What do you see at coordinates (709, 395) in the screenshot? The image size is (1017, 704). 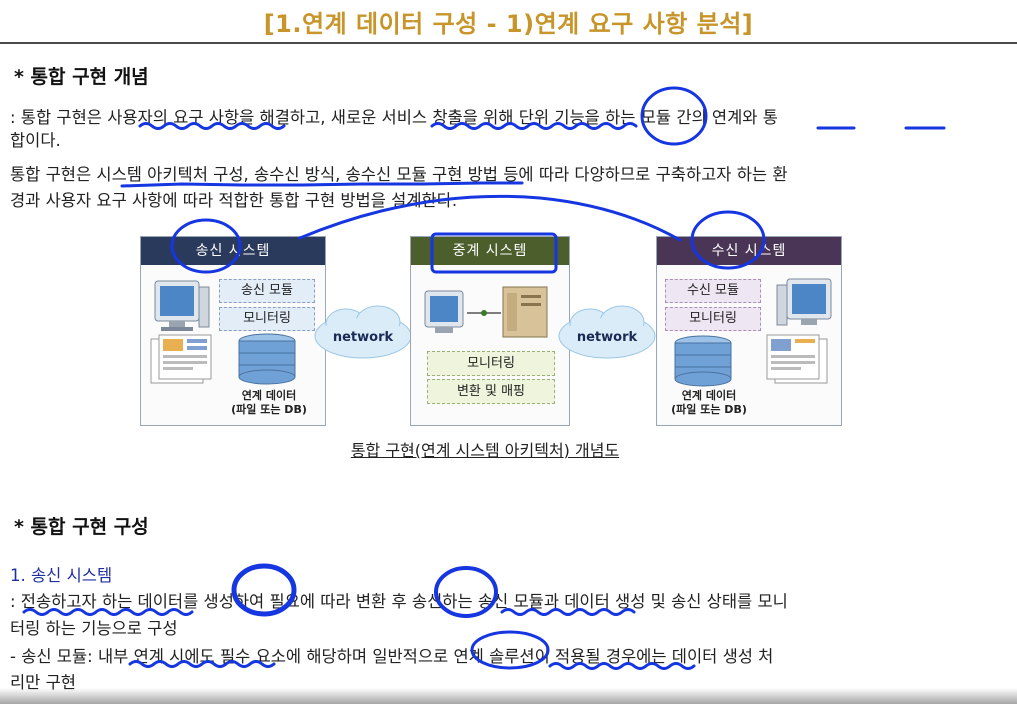 I see `receiver-db-label-line-1: 연계 데이터` at bounding box center [709, 395].